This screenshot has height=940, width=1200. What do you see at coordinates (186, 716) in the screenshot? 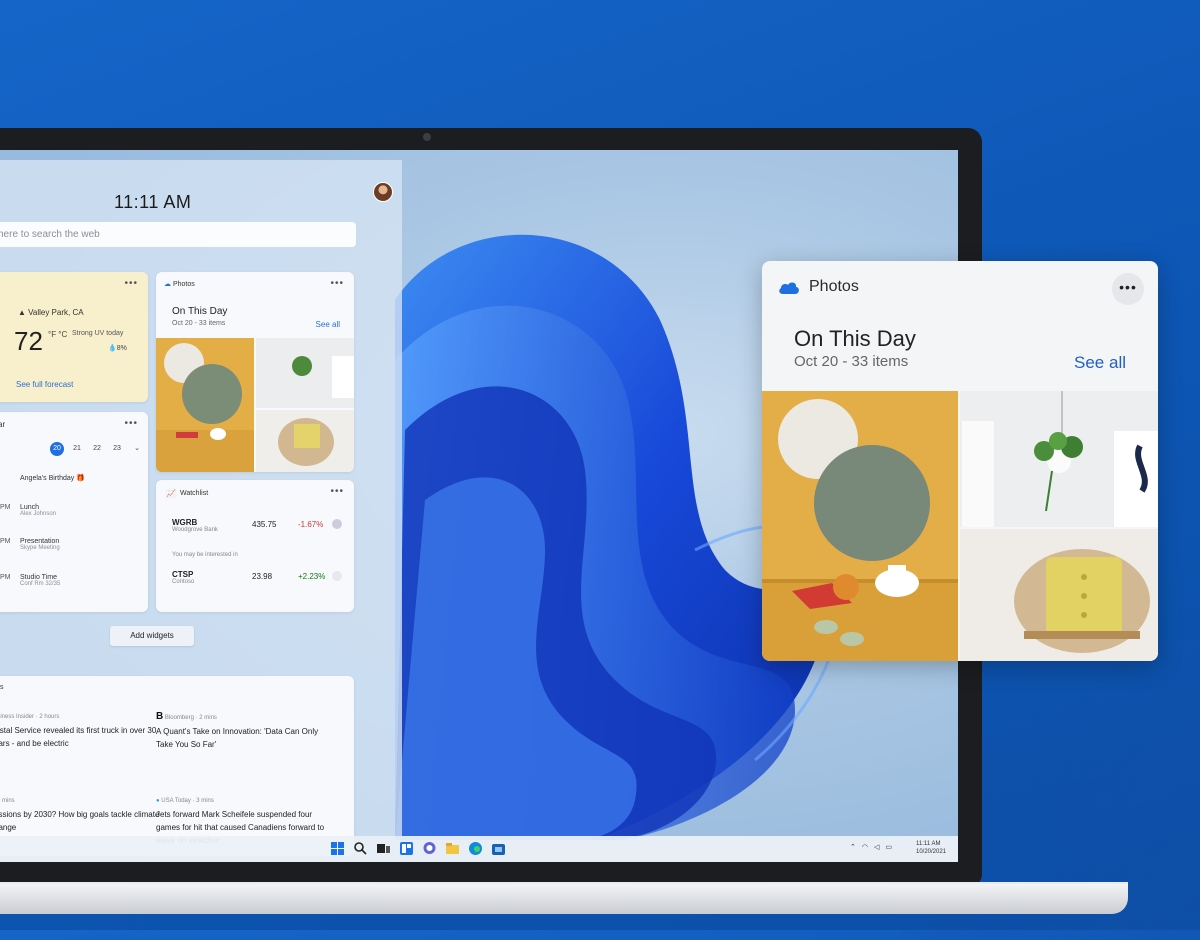
I see `bloomberg-icon: B Bloomberg · 2 mins` at bounding box center [186, 716].